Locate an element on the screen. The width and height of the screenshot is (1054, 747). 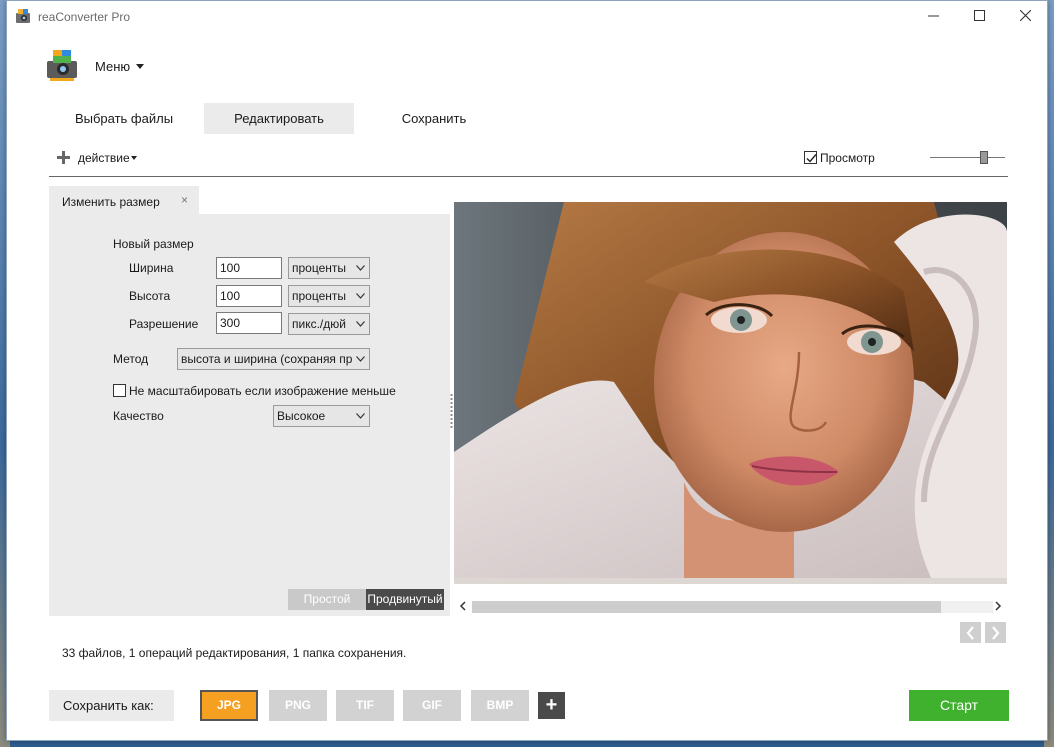
app-icon is located at coordinates (23, 16).